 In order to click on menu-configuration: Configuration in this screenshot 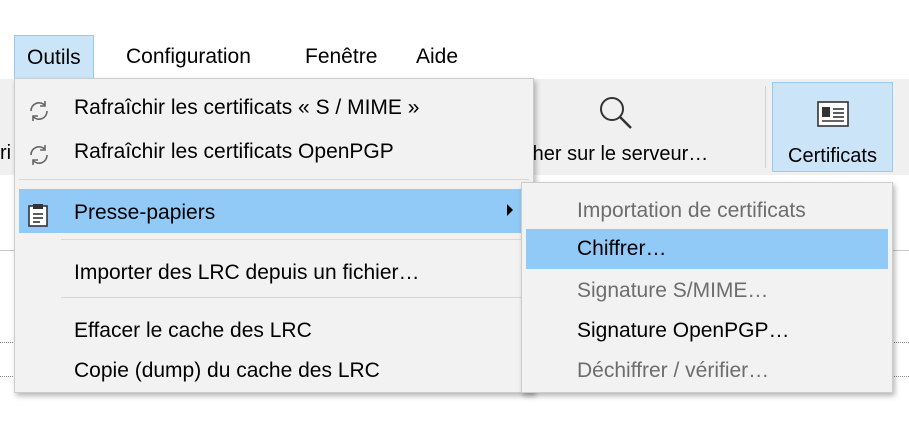, I will do `click(188, 56)`.